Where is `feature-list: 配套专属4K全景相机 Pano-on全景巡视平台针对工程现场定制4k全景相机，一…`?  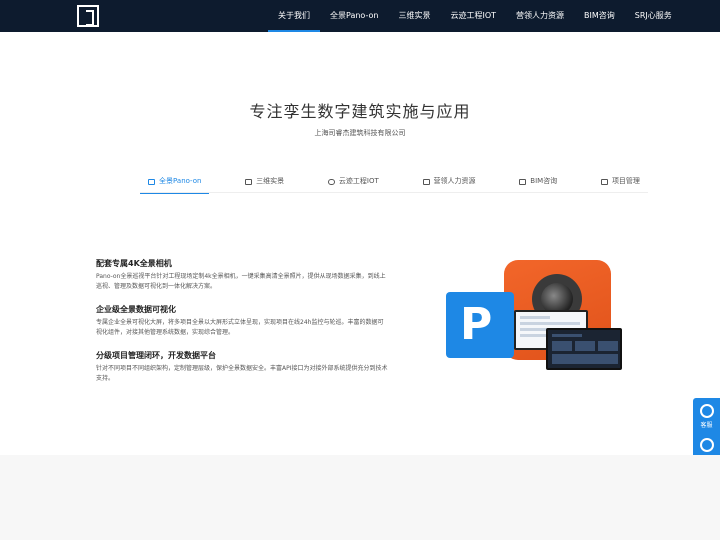 feature-list: 配套专属4K全景相机 Pano-on全景巡视平台针对工程现场定制4k全景相机，一… is located at coordinates (242, 327).